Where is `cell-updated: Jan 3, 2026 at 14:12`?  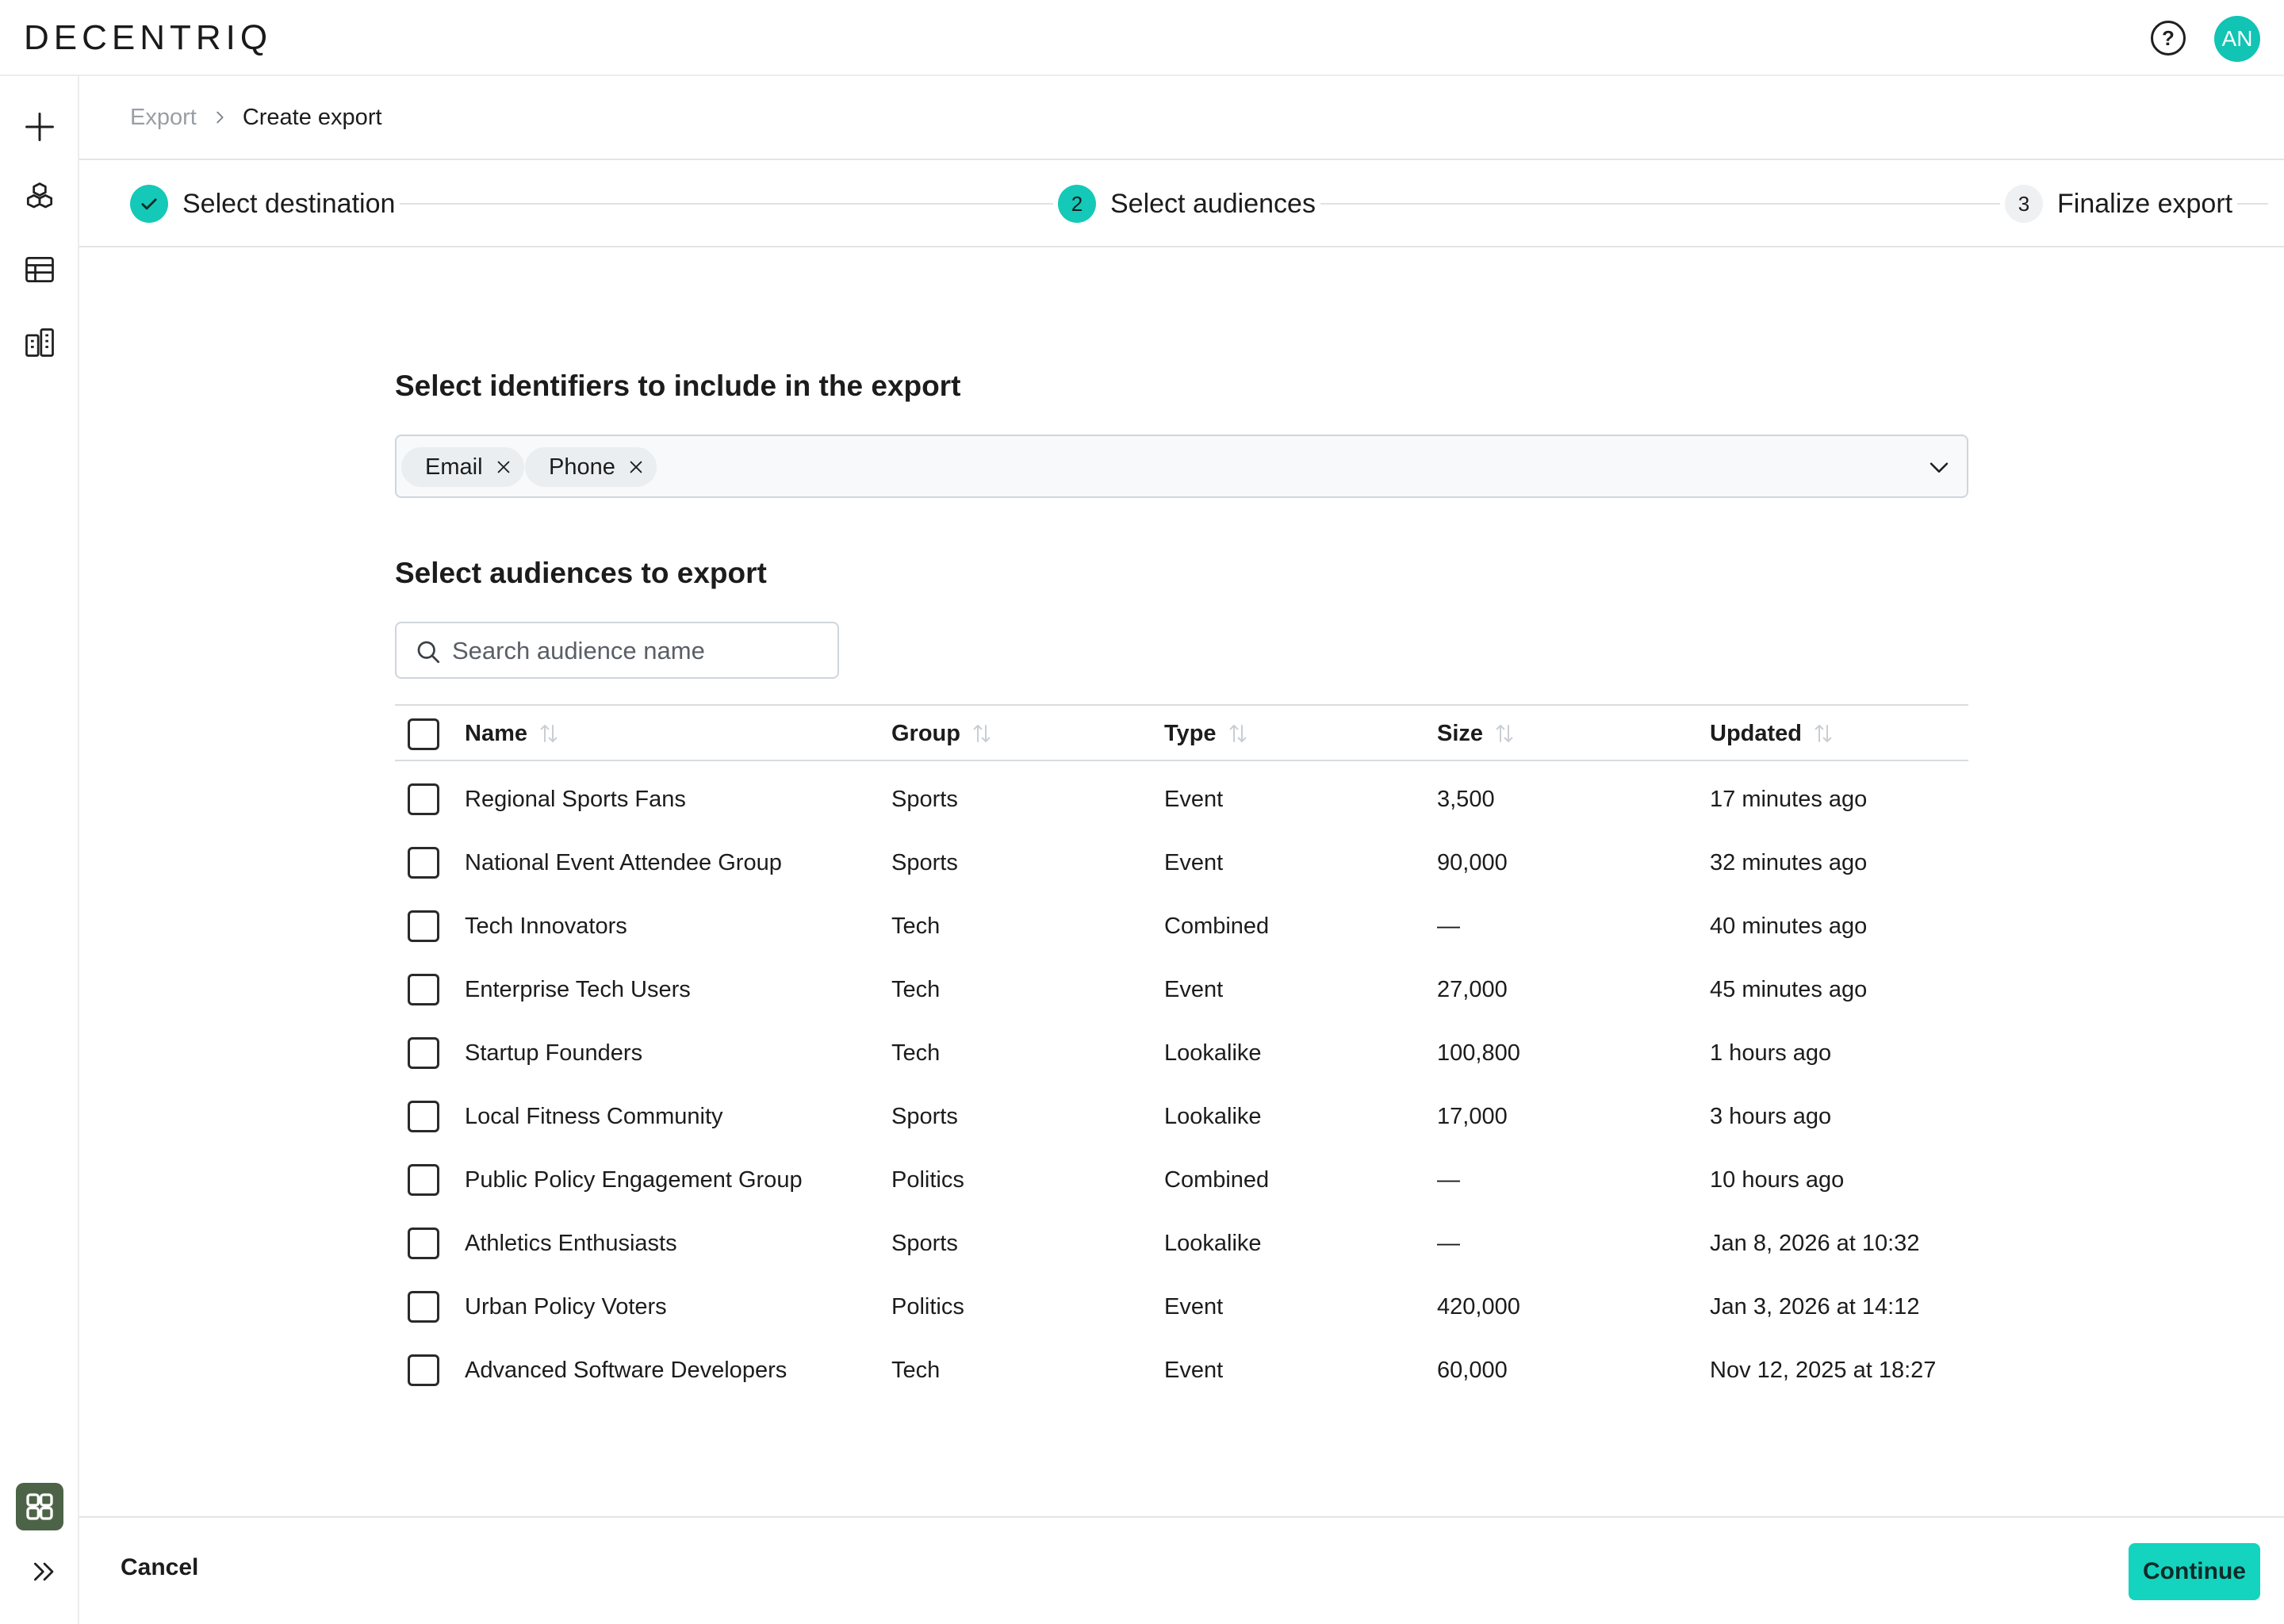
cell-updated: Jan 3, 2026 at 14:12 is located at coordinates (1815, 1306).